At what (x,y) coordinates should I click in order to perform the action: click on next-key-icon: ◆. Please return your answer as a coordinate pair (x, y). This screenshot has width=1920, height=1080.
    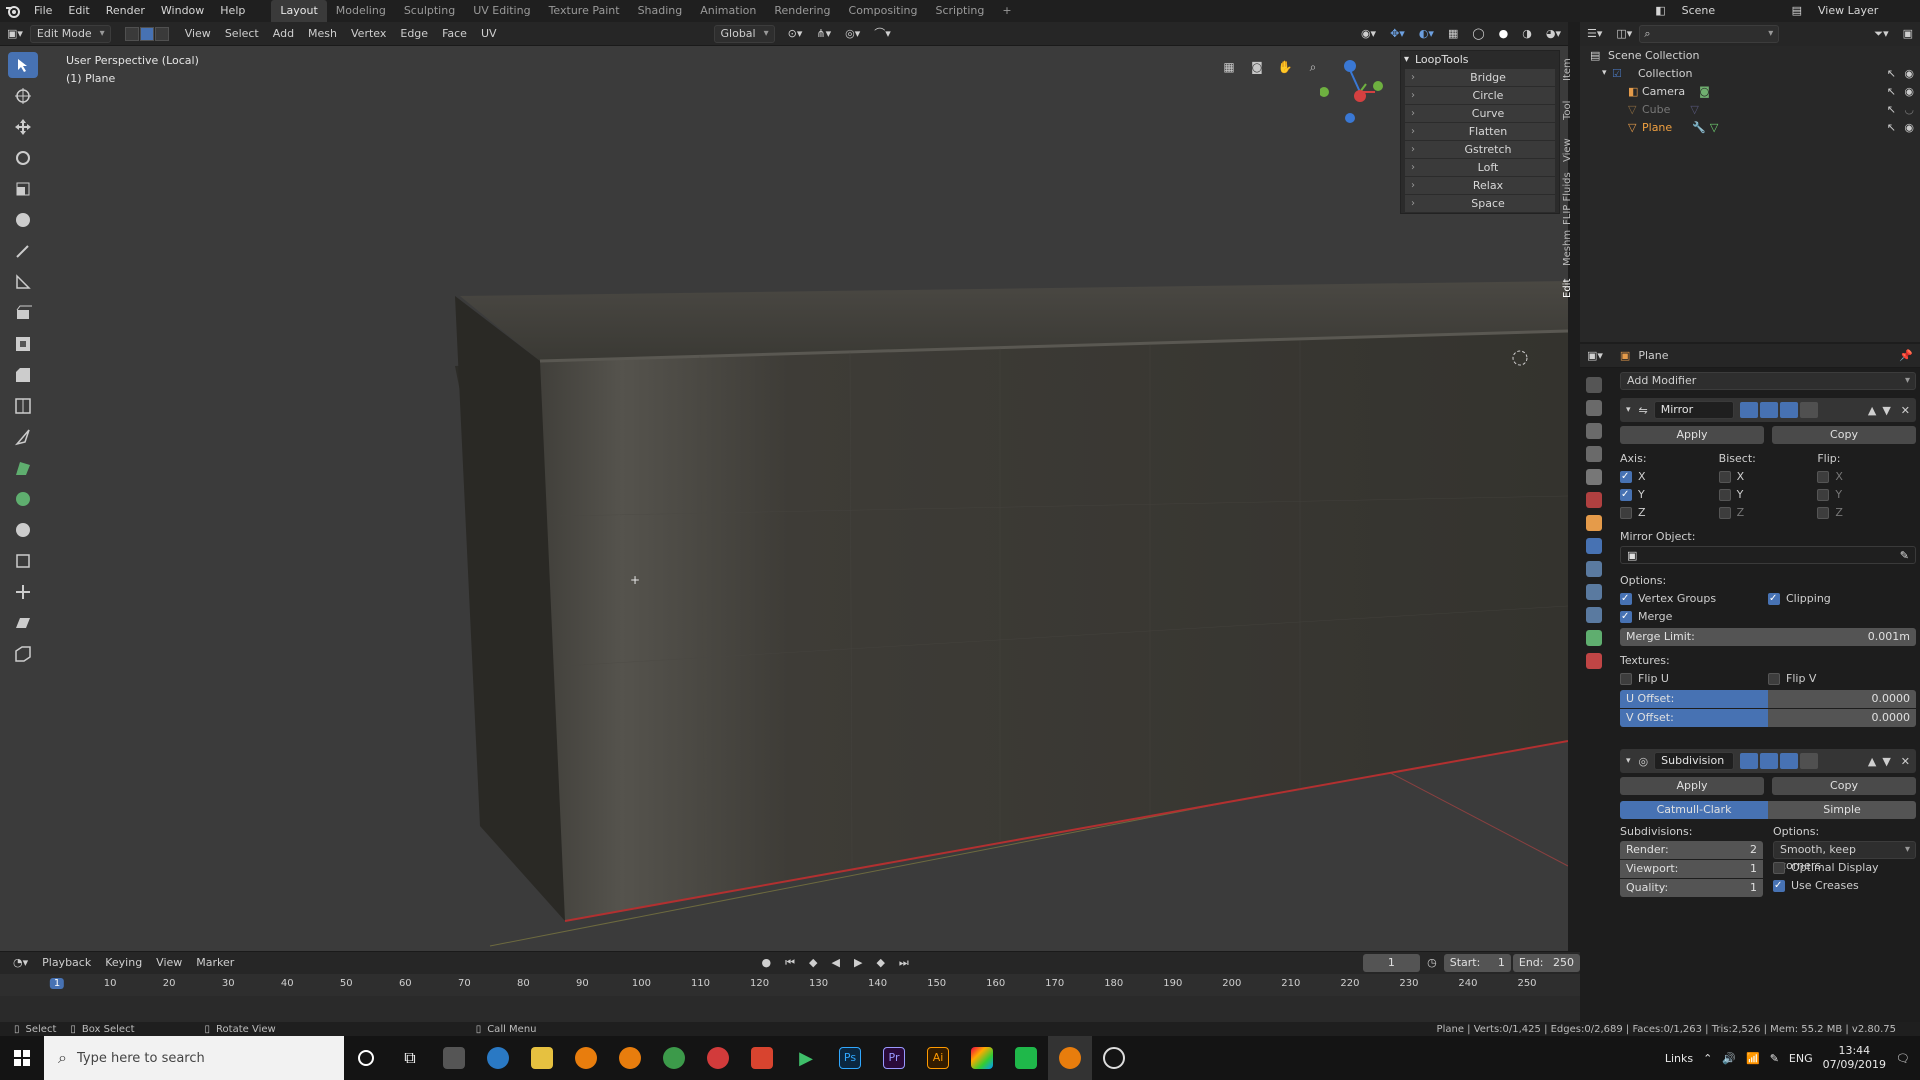
    Looking at the image, I should click on (880, 963).